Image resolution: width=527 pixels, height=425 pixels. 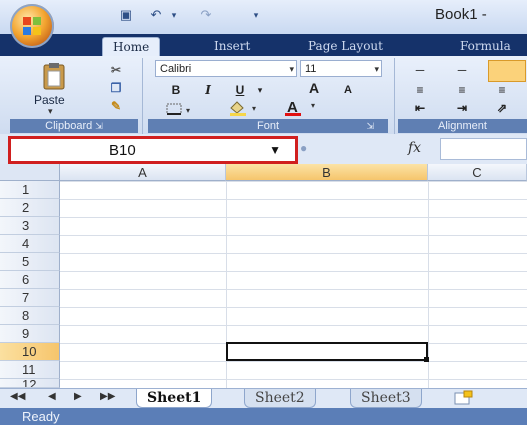 I want to click on row-header: 1, so click(x=30, y=190).